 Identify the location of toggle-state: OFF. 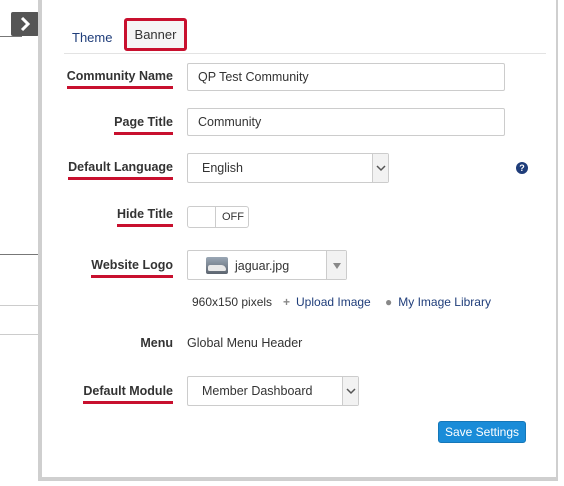
(233, 217).